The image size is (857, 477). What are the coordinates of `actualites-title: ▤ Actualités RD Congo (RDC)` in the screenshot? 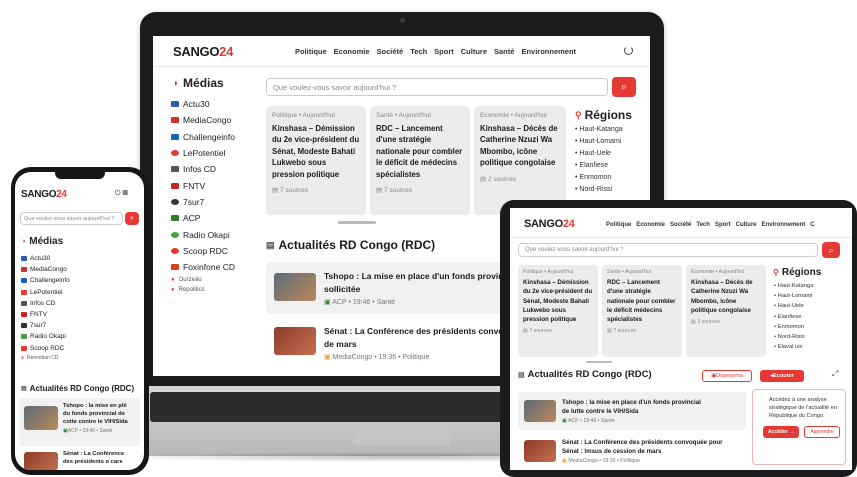 It's located at (78, 388).